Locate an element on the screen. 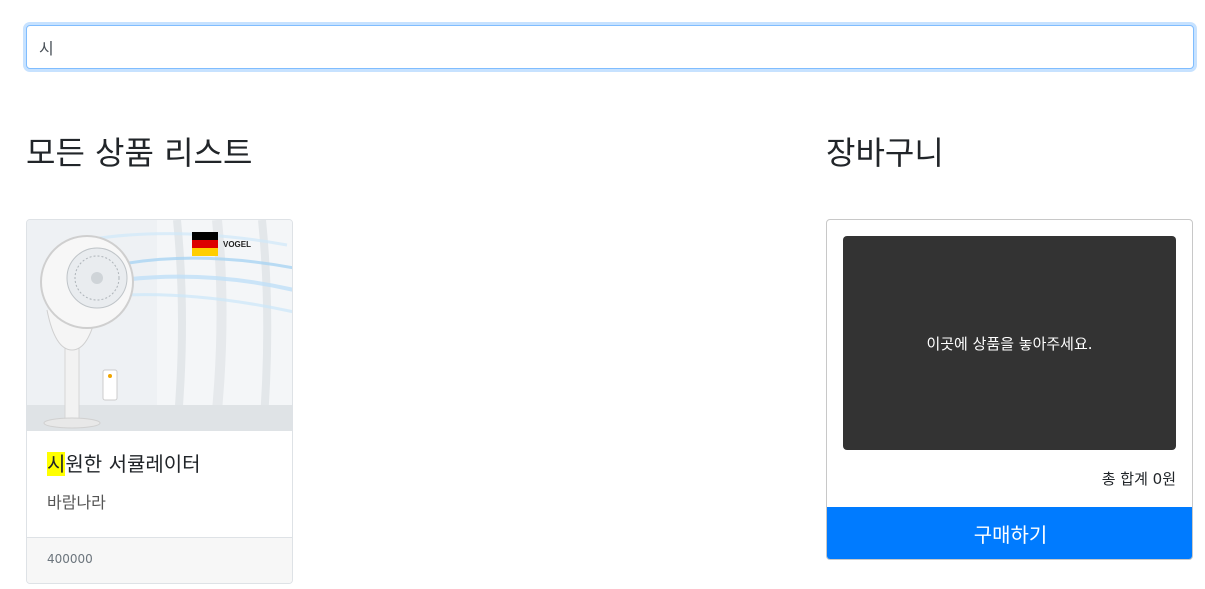 The width and height of the screenshot is (1205, 589). circulator-fan-image: VOGEL is located at coordinates (159, 325).